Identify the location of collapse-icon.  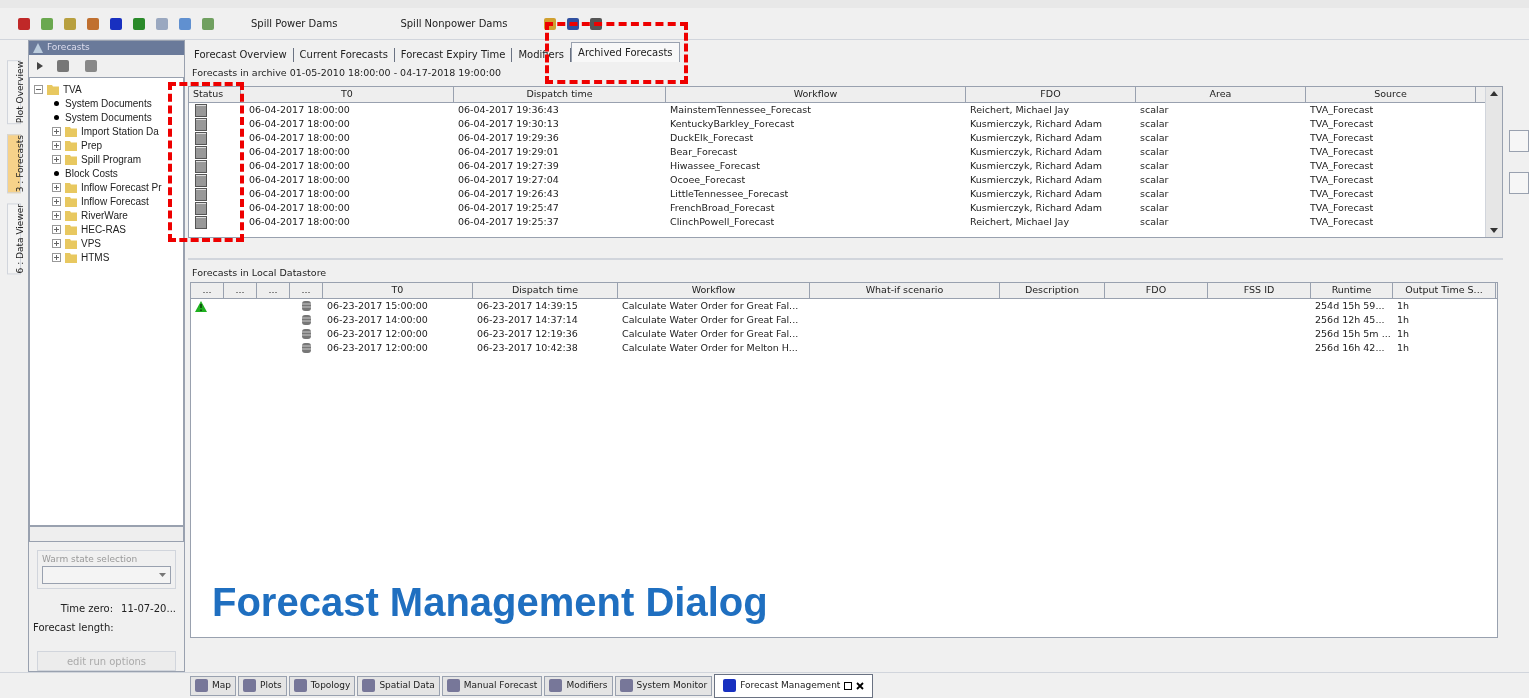
(38, 89).